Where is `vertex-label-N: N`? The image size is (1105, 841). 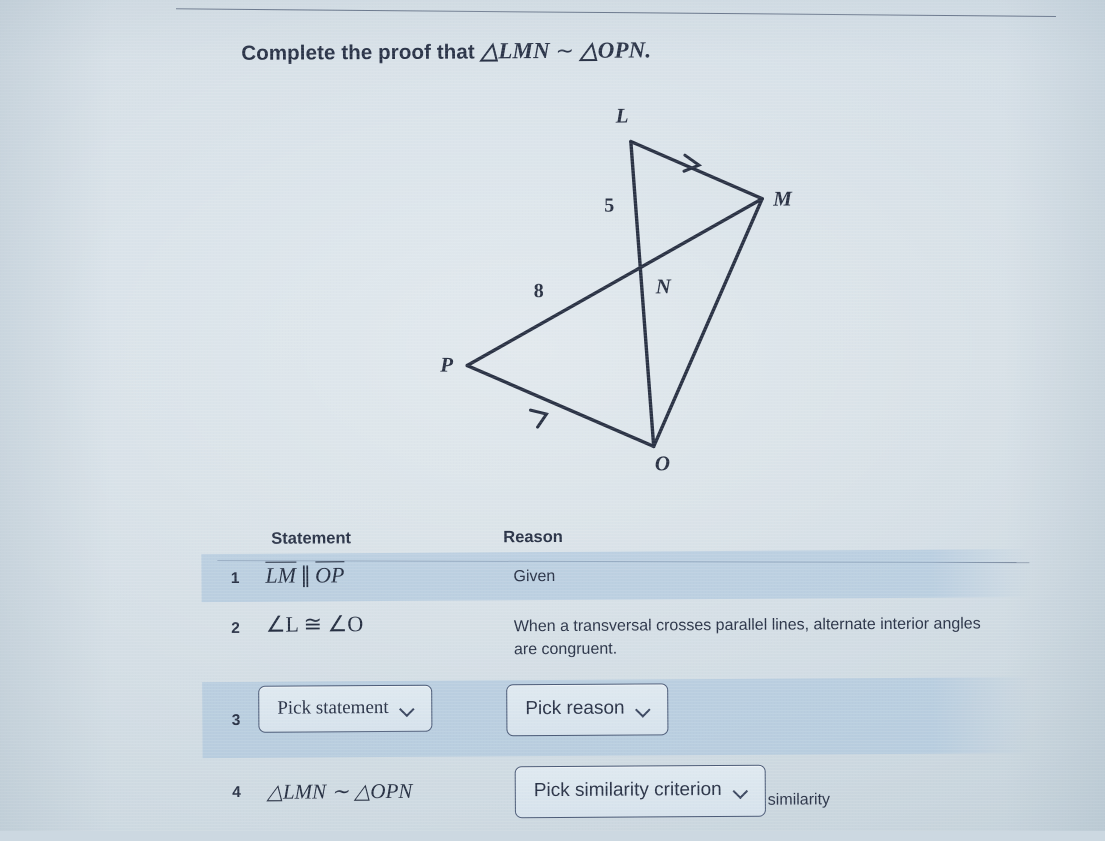 vertex-label-N: N is located at coordinates (663, 286).